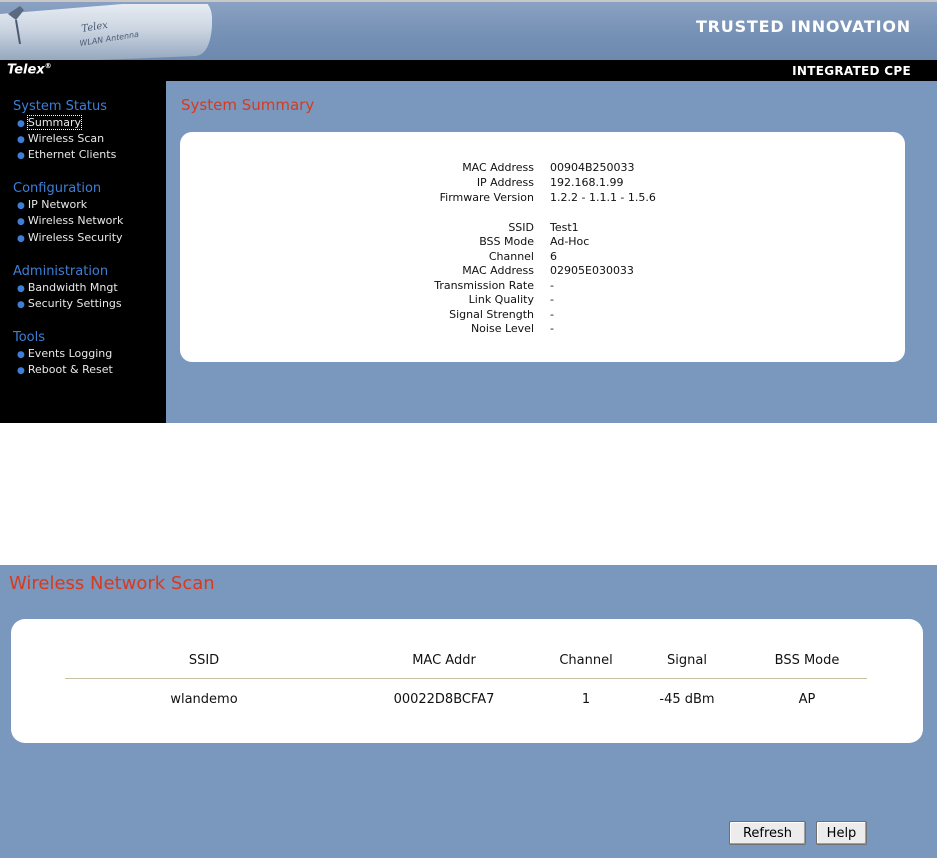 The width and height of the screenshot is (937, 858). What do you see at coordinates (444, 660) in the screenshot?
I see `column-header-mac-addr: MAC Addr` at bounding box center [444, 660].